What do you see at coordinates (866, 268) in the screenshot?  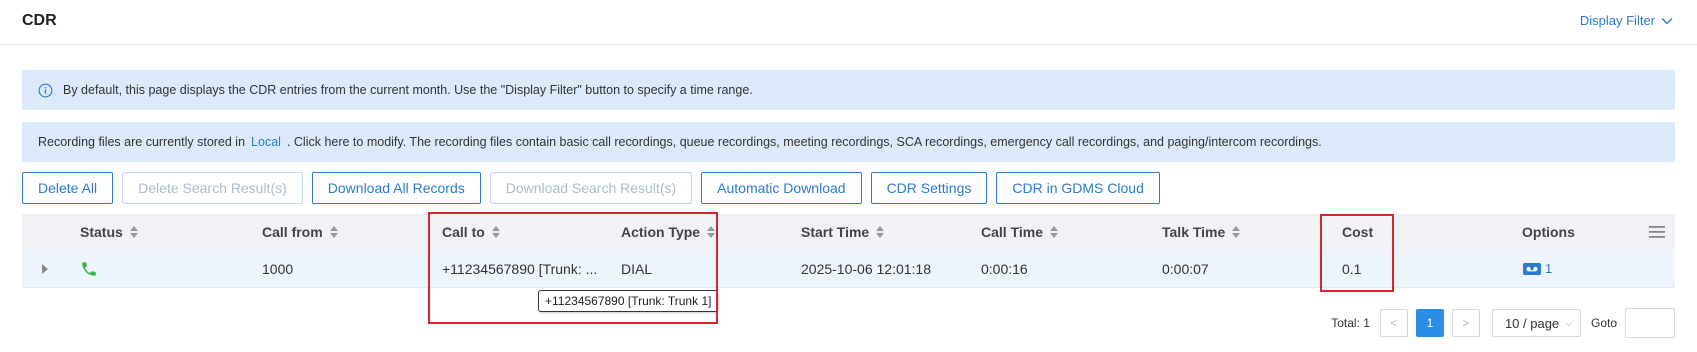 I see `start-time-cell: 2025-10-06 12:01:18` at bounding box center [866, 268].